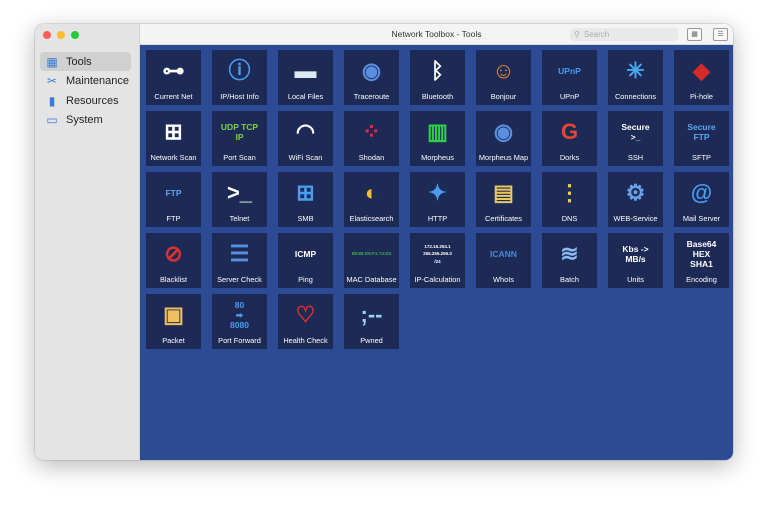  What do you see at coordinates (624, 34) in the screenshot?
I see `search-field: ⚲ Search` at bounding box center [624, 34].